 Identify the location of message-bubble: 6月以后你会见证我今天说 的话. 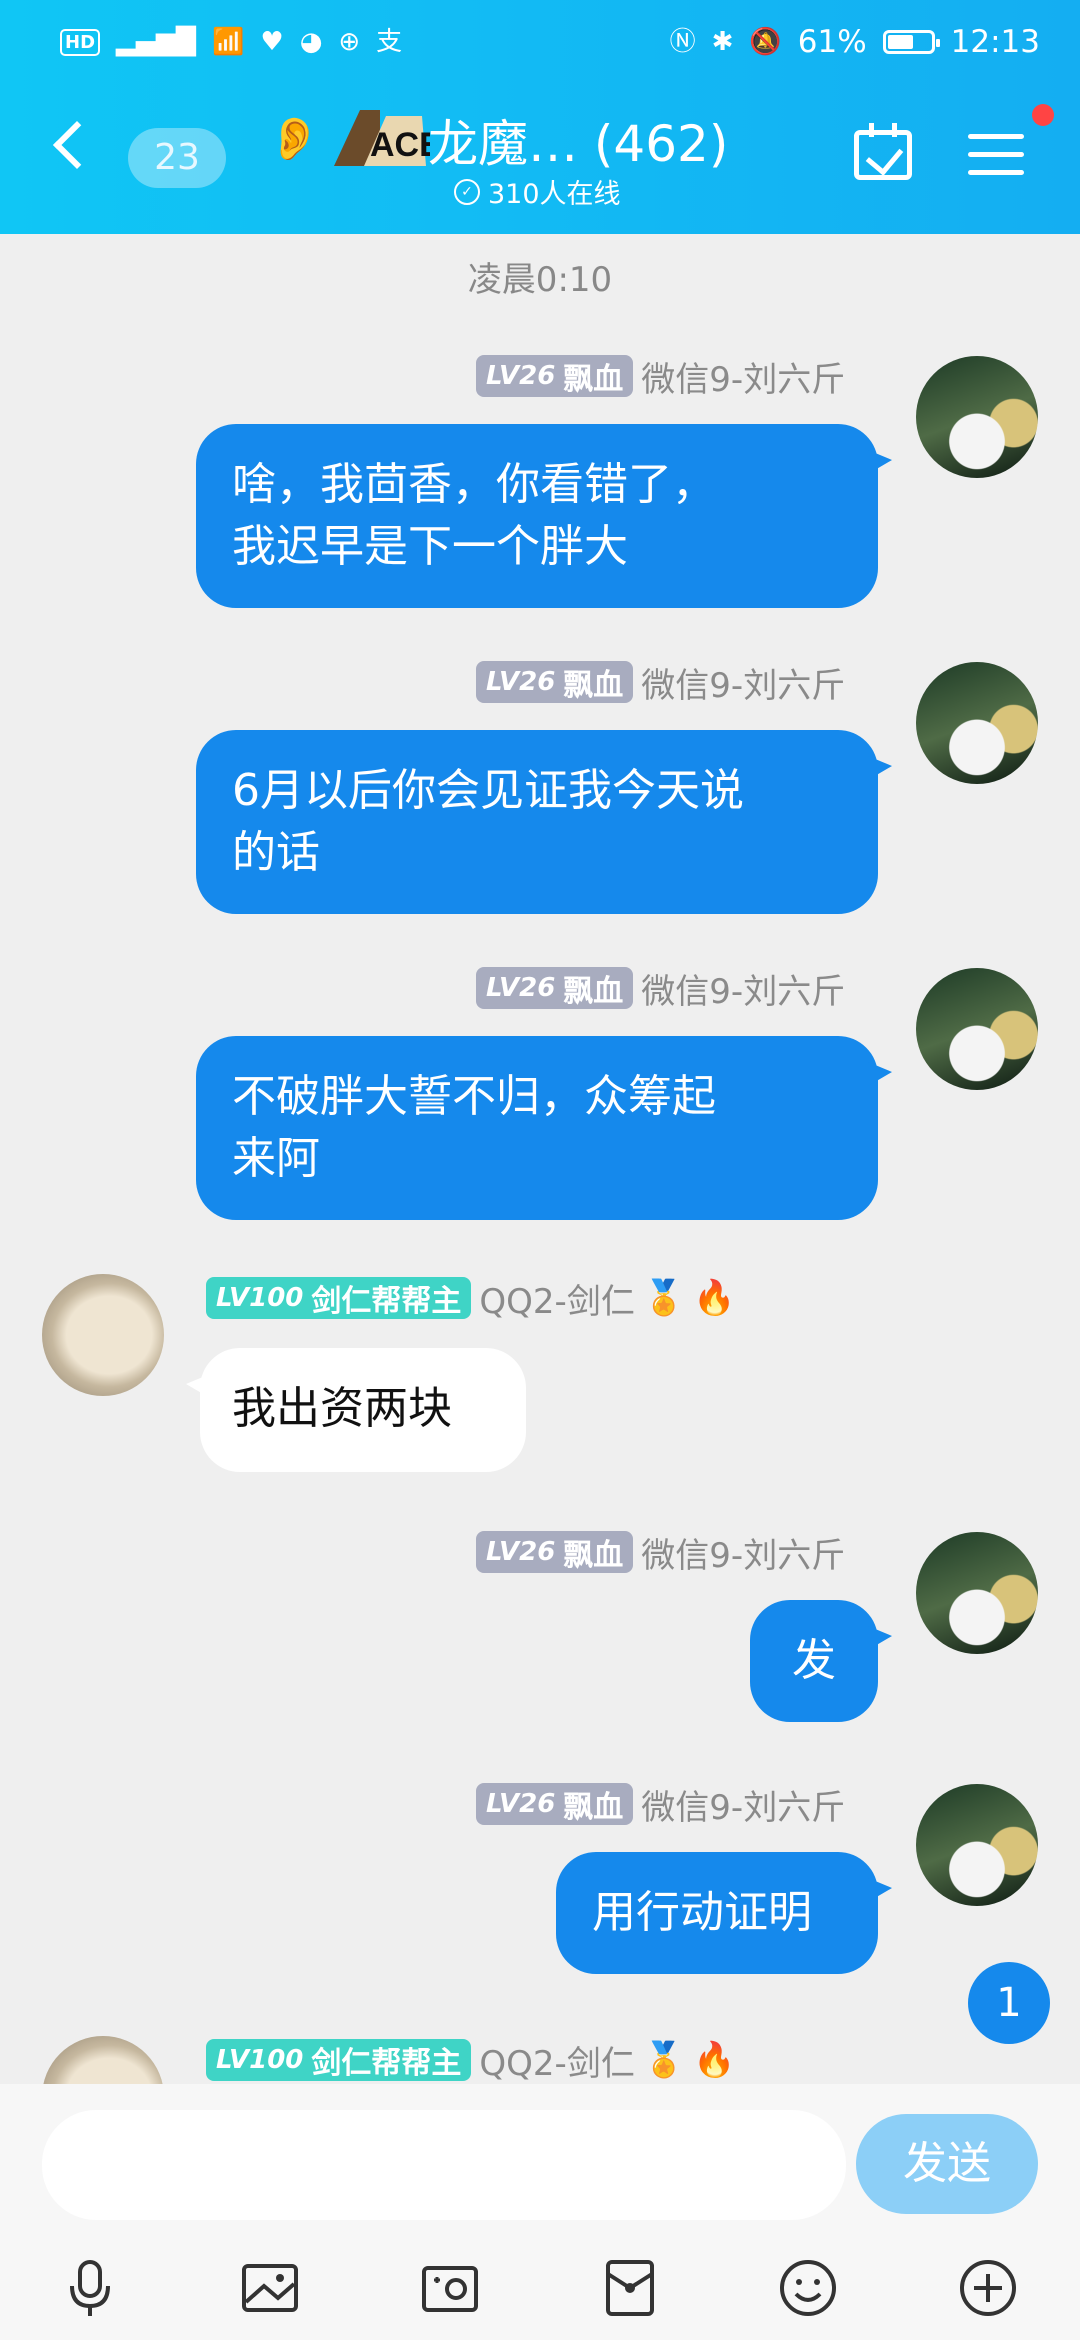
(544, 822).